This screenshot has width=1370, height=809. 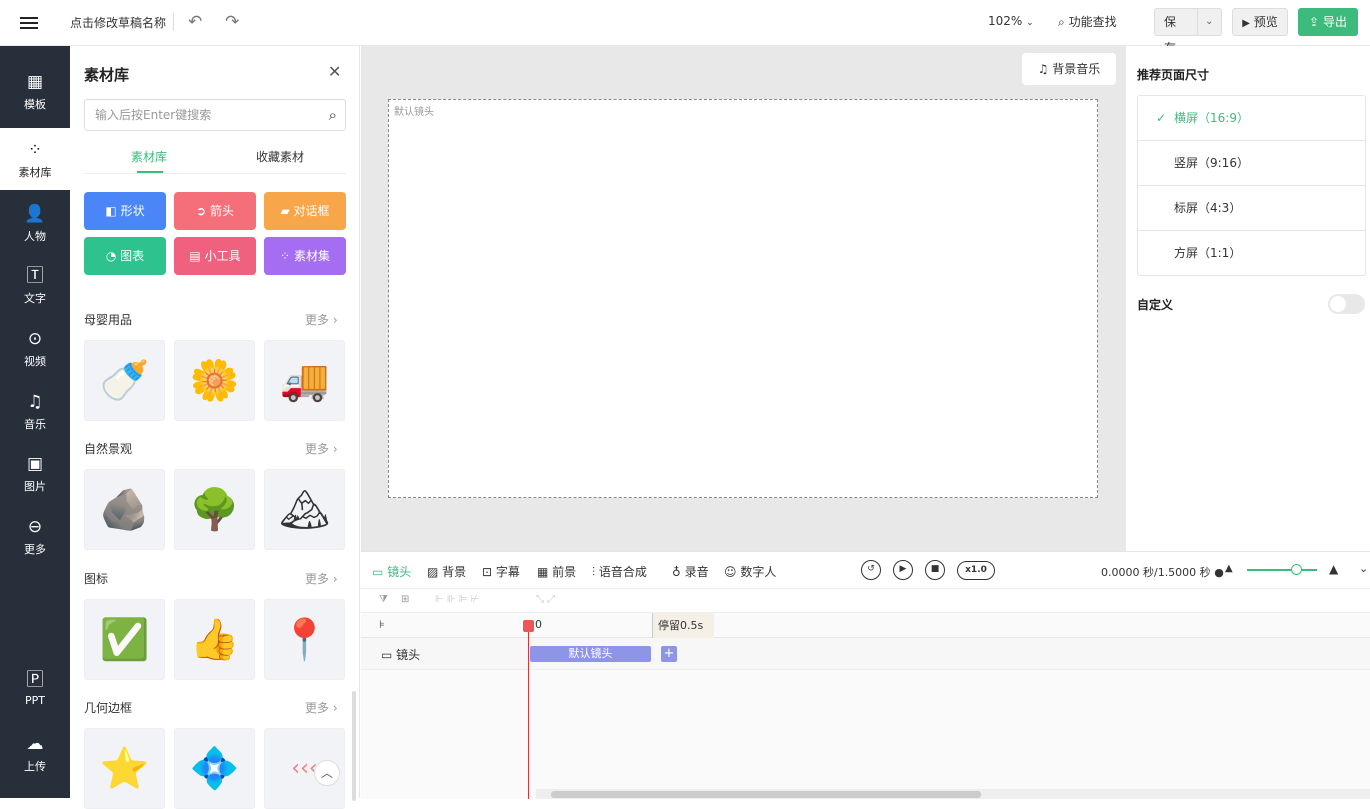 I want to click on add-scene-button: +, so click(x=669, y=654).